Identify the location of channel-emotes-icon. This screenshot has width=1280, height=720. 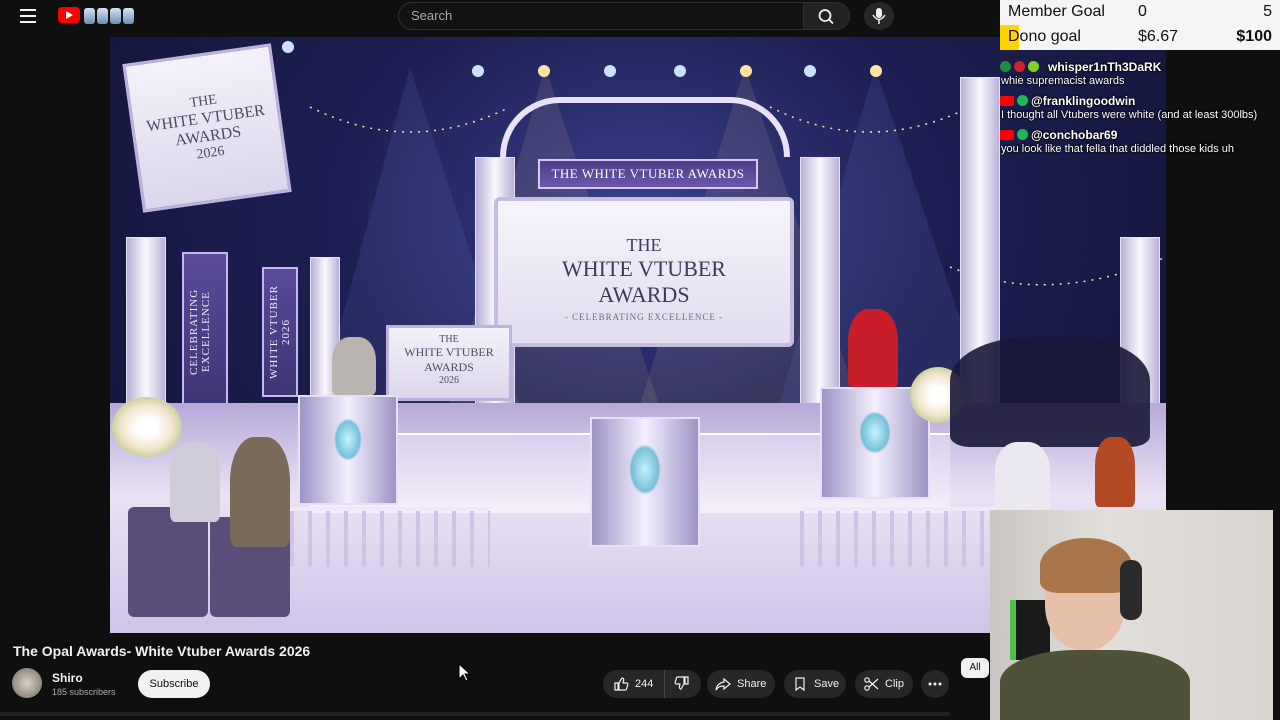
(110, 16).